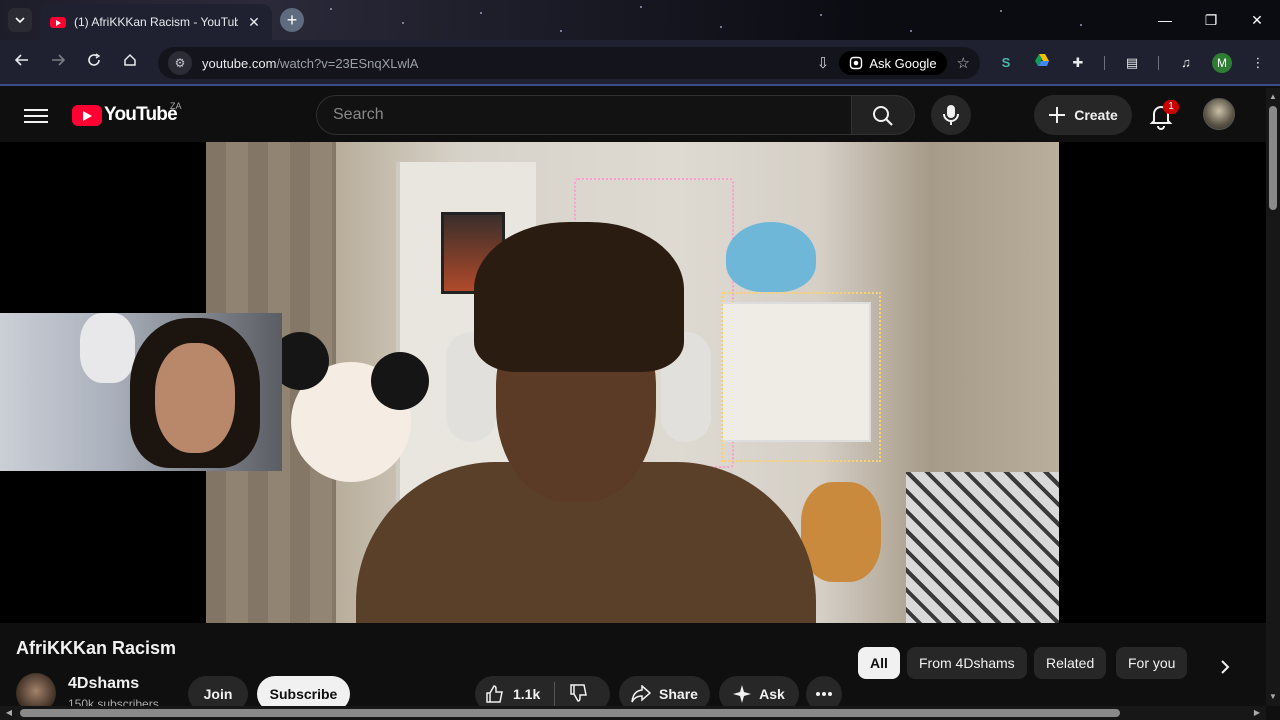  I want to click on share-icon, so click(641, 694).